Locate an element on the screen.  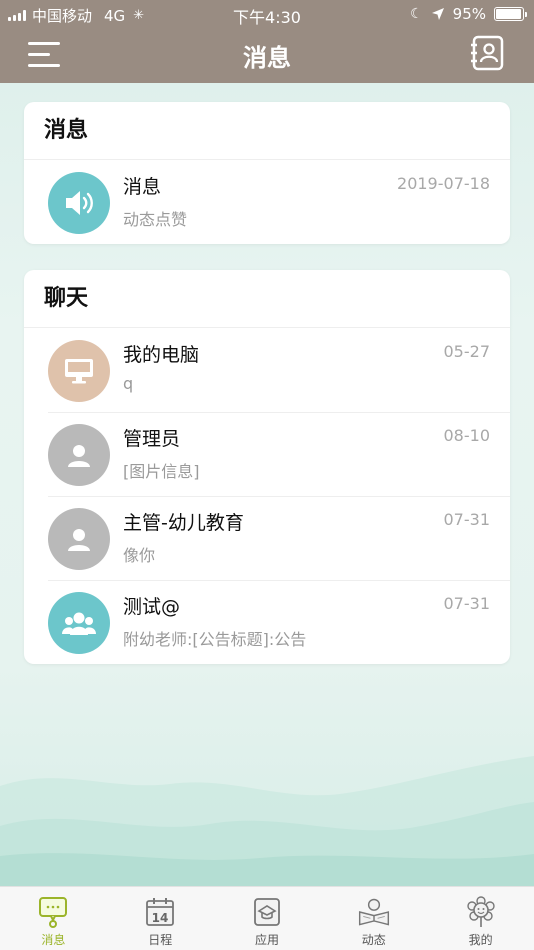
apps-icon is located at coordinates (267, 912).